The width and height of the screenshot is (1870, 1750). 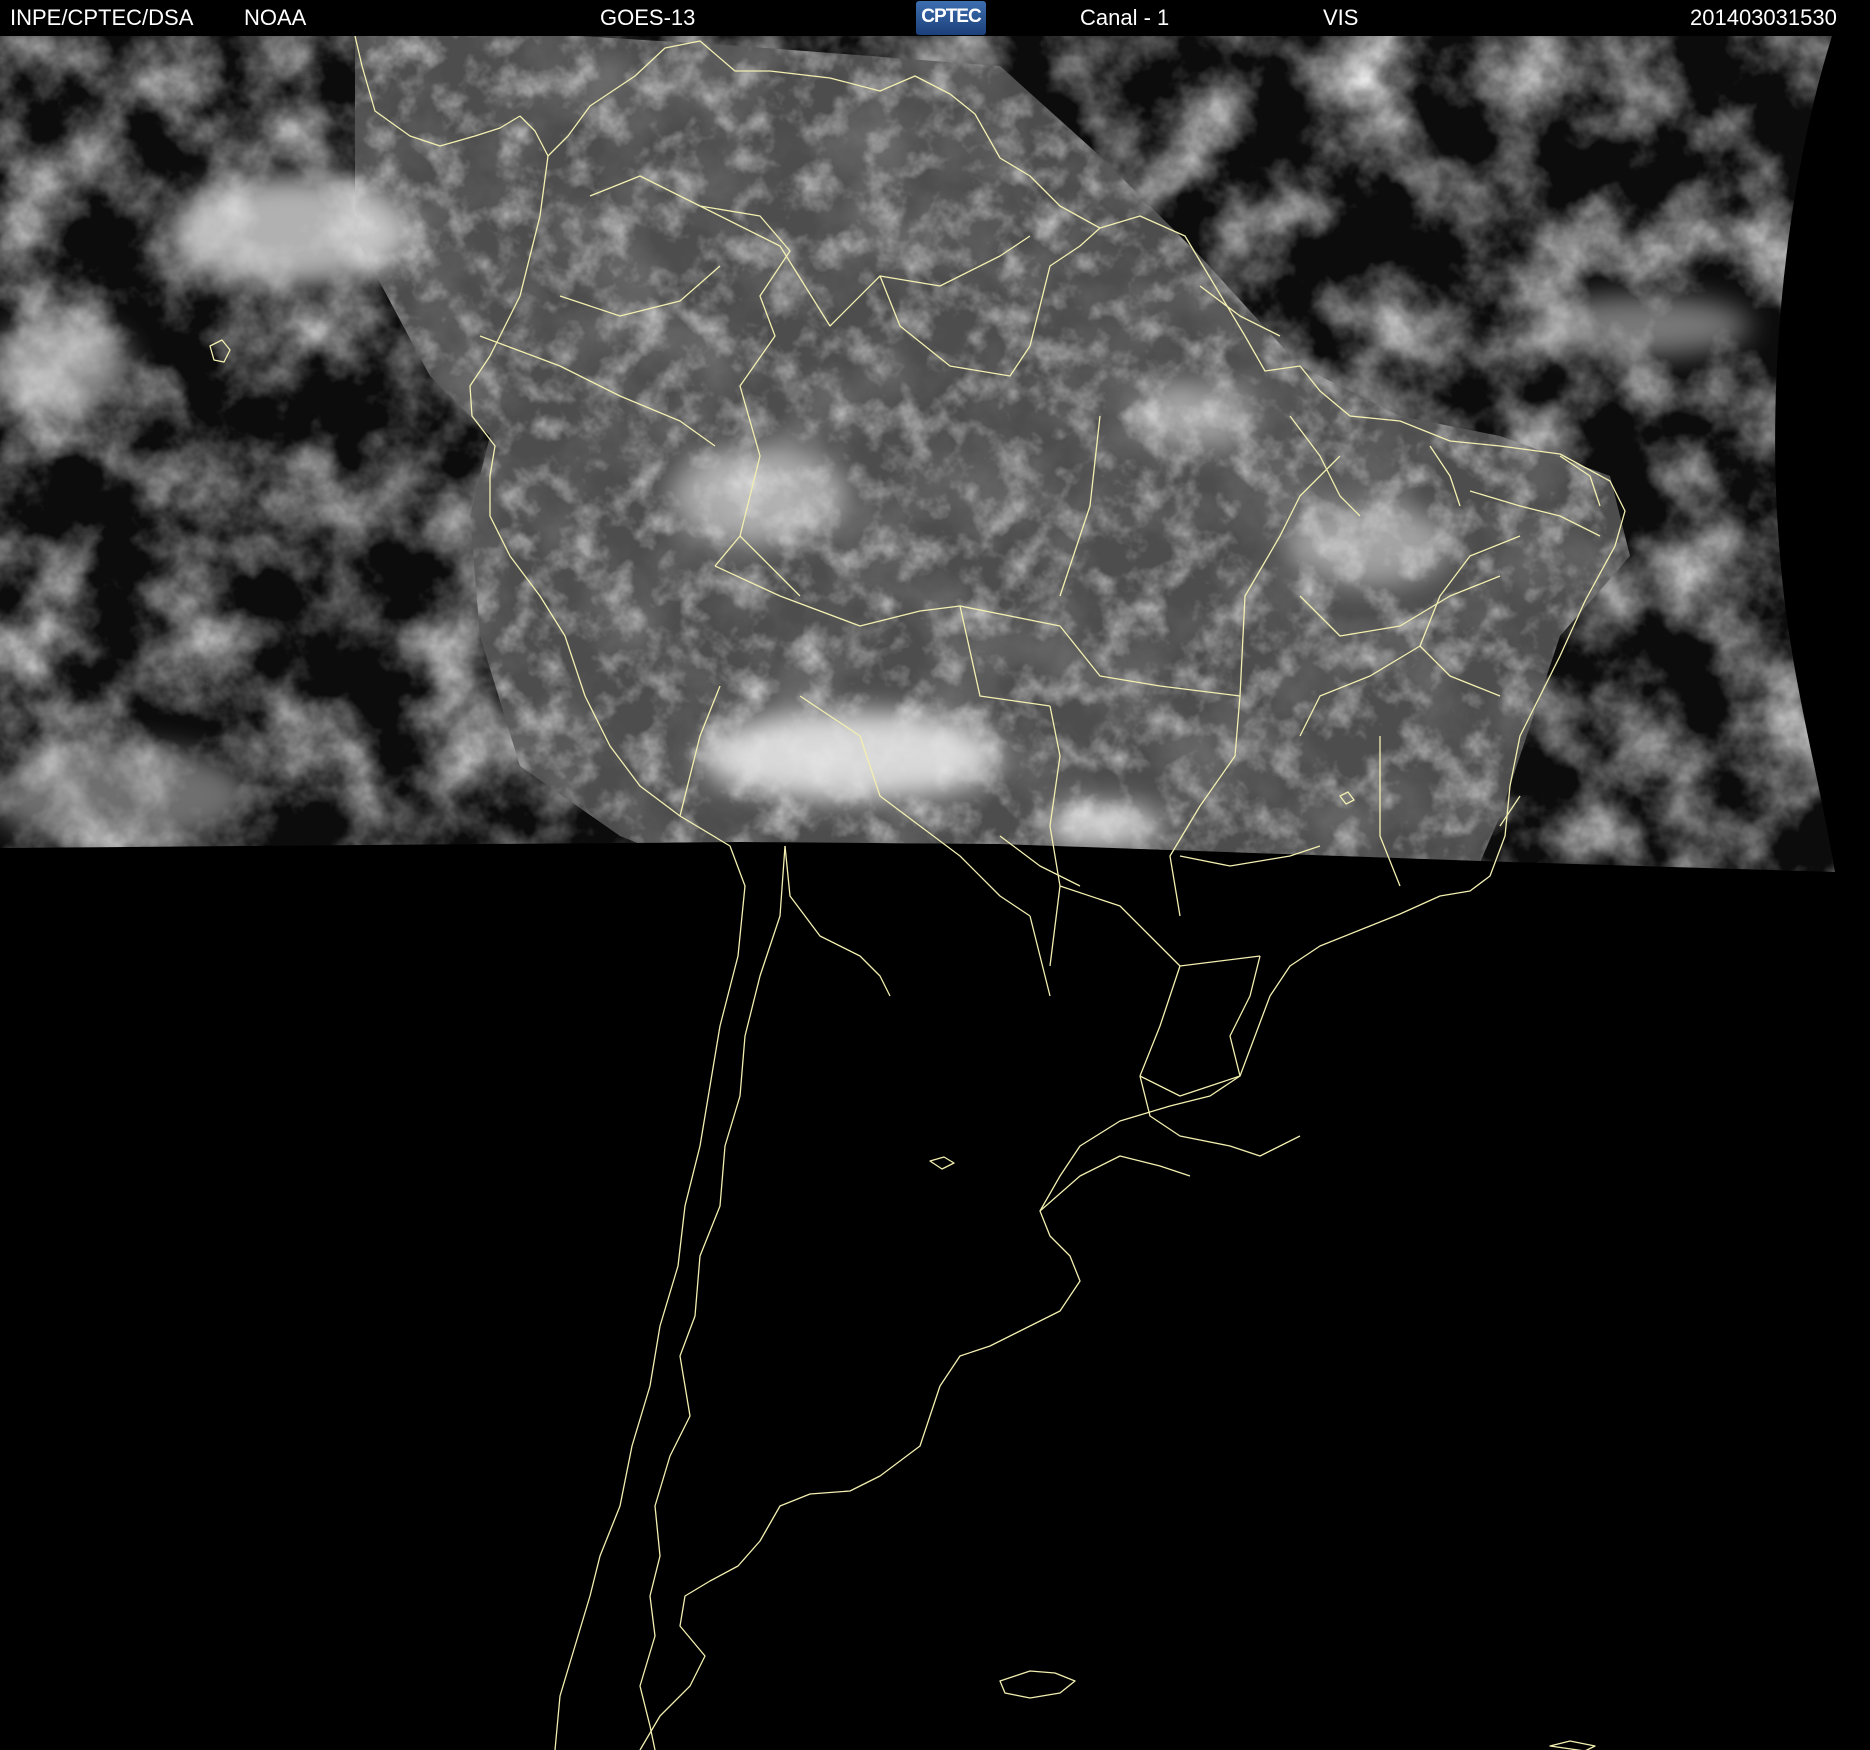 I want to click on logo-text: CPTEC, so click(x=951, y=16).